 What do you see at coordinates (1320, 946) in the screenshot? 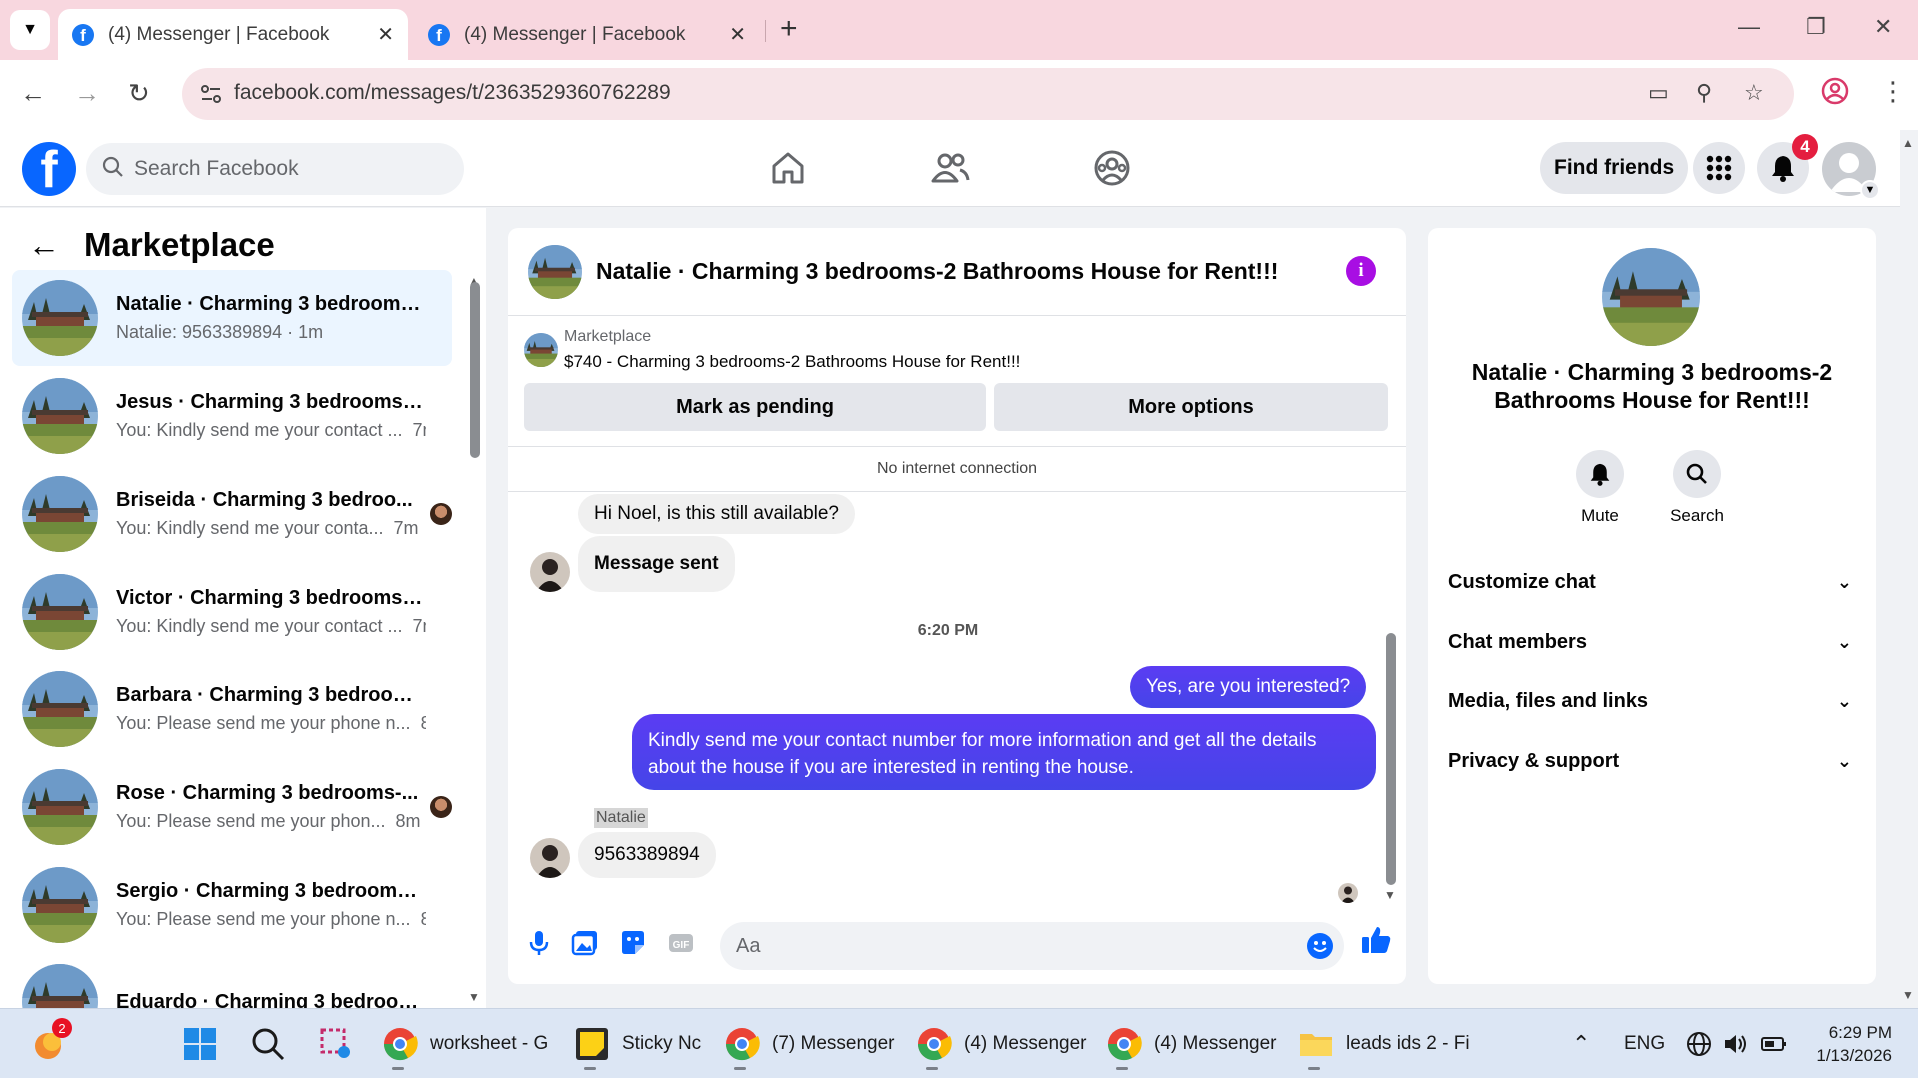
I see `emoji-icon` at bounding box center [1320, 946].